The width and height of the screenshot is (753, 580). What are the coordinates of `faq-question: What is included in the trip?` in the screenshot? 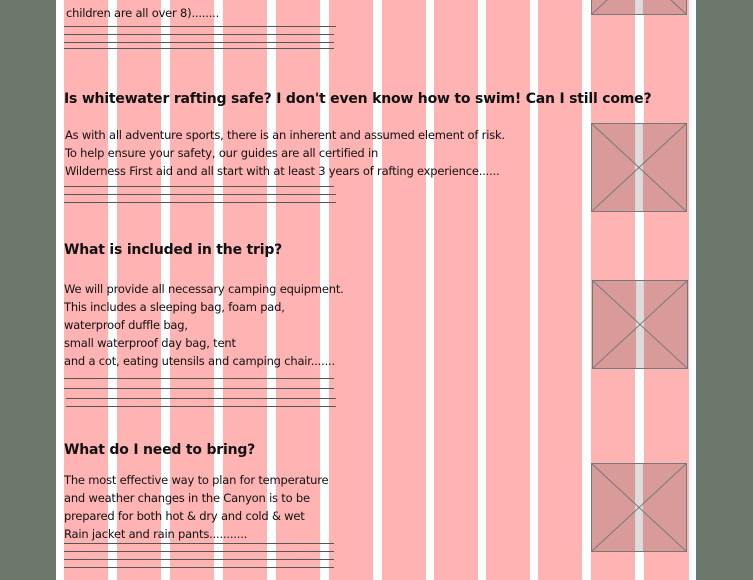 It's located at (173, 250).